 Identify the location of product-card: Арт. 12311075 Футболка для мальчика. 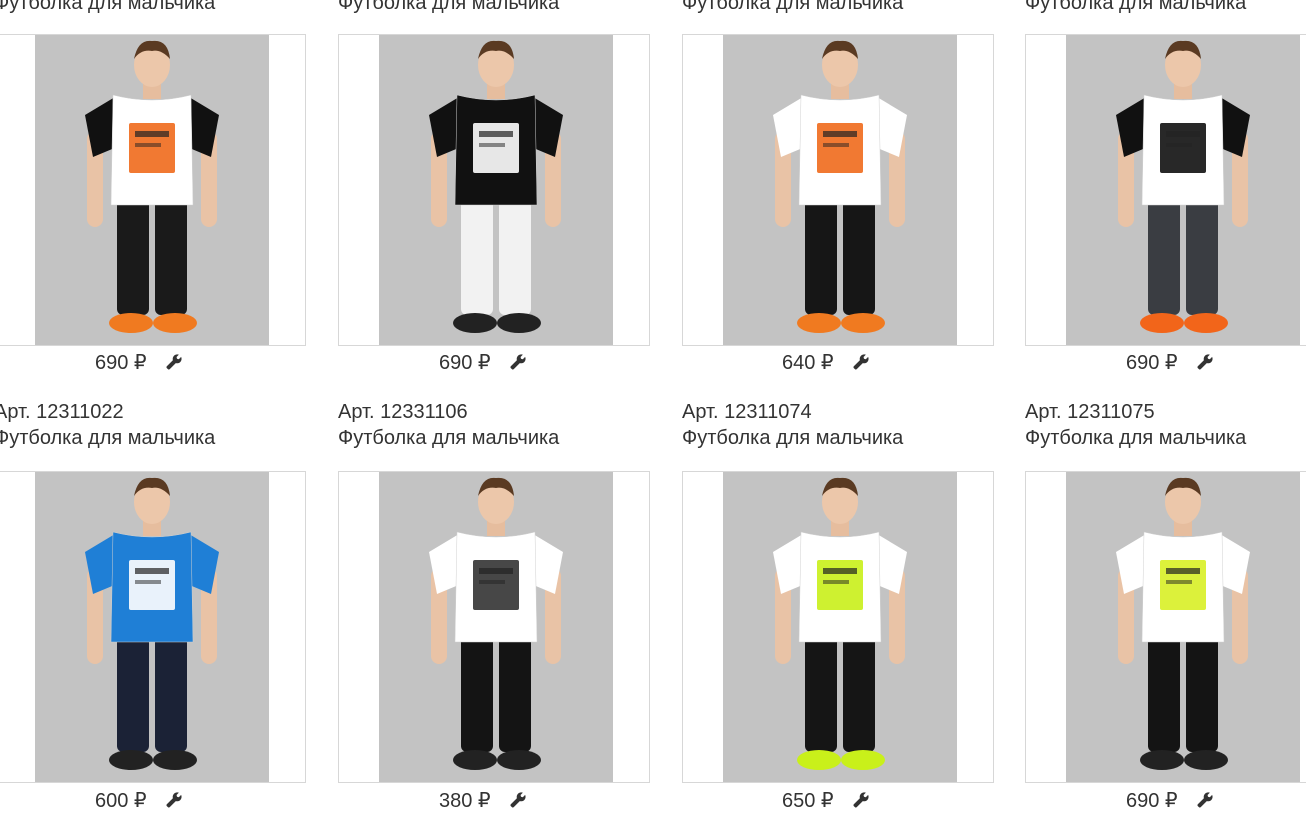
(1165, 425).